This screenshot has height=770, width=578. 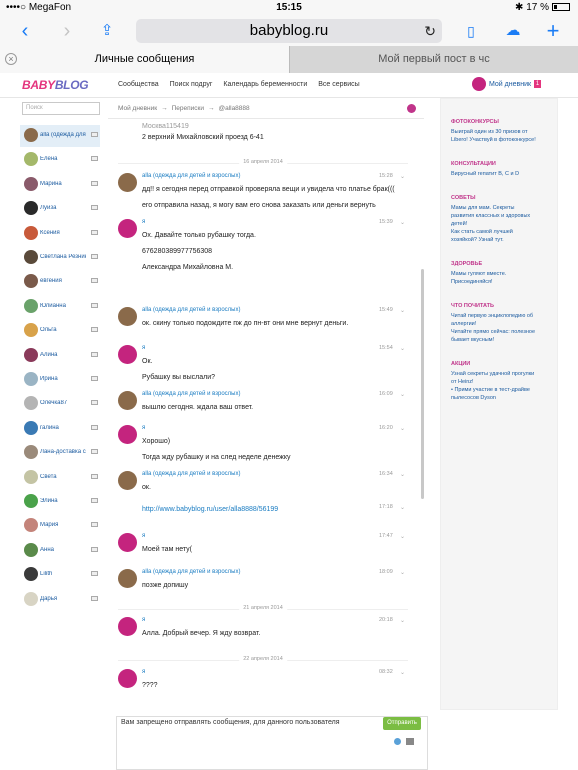 What do you see at coordinates (553, 31) in the screenshot?
I see `new-tab-icon: +` at bounding box center [553, 31].